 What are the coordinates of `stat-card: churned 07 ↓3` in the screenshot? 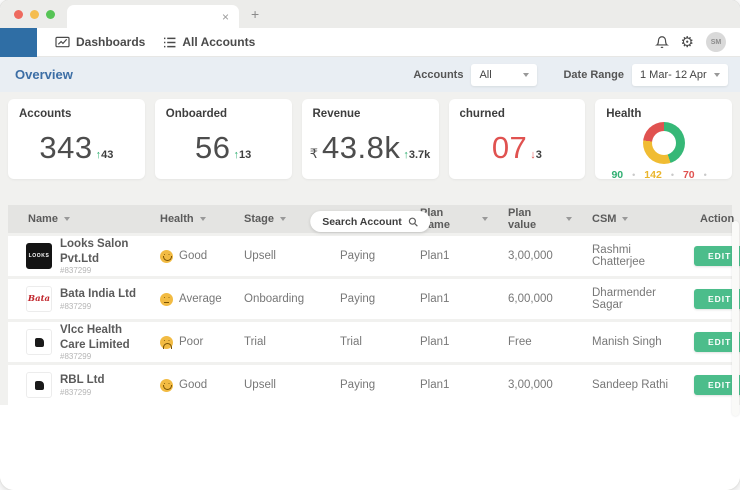 It's located at (517, 139).